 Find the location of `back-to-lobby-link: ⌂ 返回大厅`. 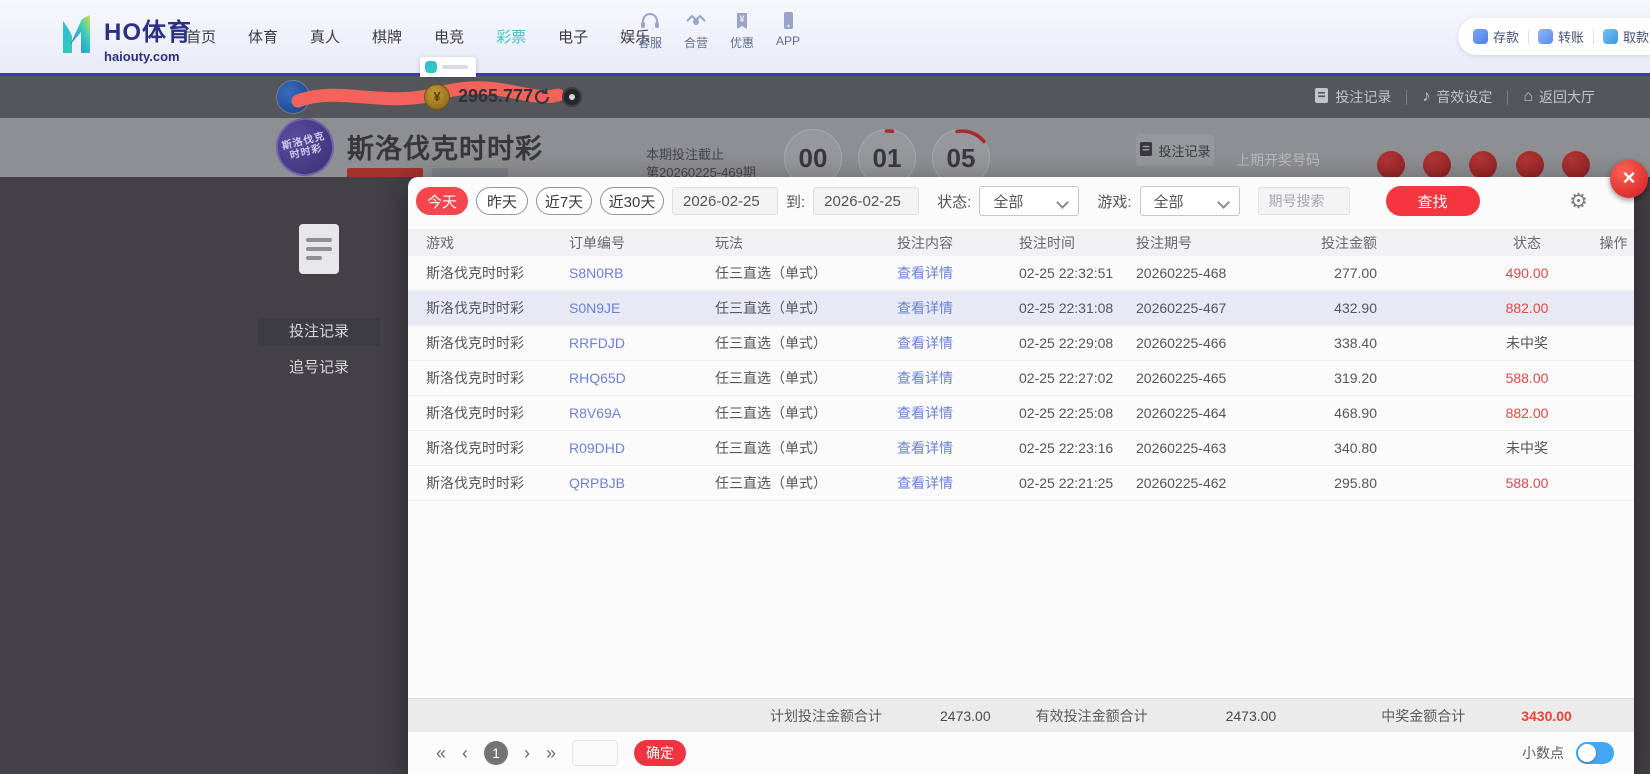

back-to-lobby-link: ⌂ 返回大厅 is located at coordinates (1559, 97).